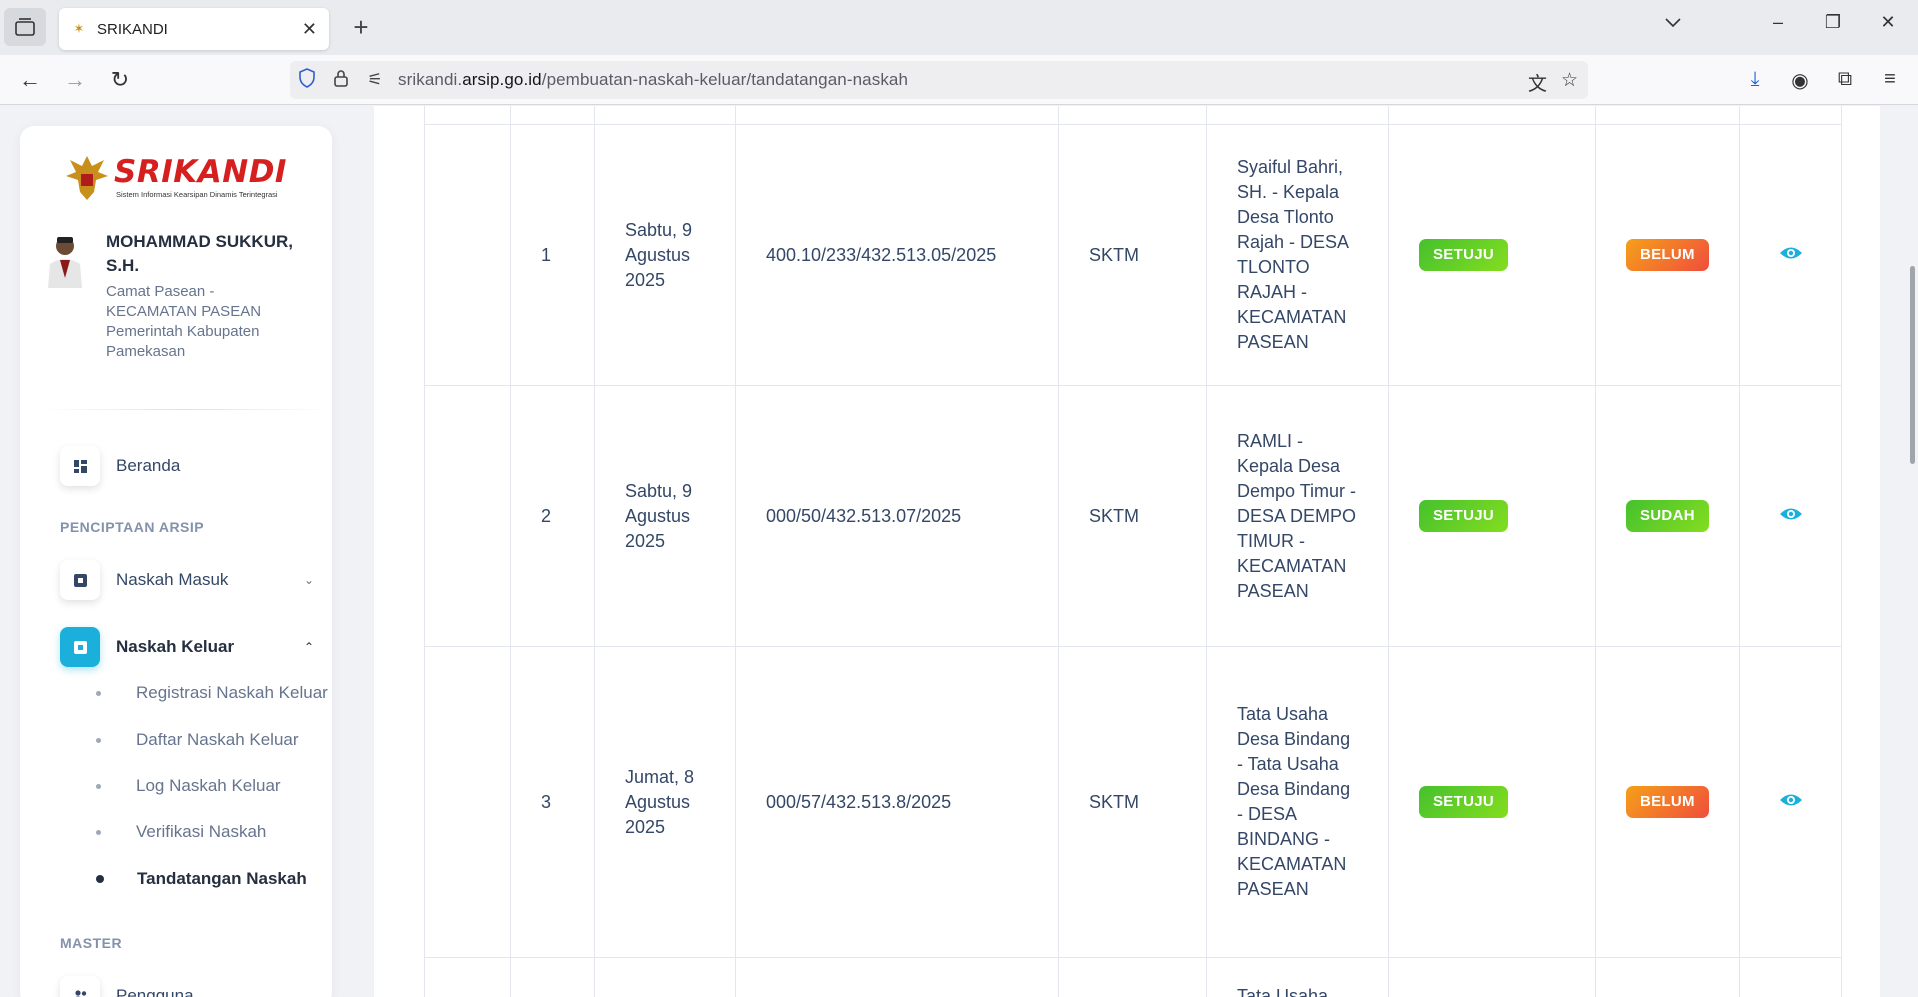 The image size is (1918, 997). What do you see at coordinates (309, 647) in the screenshot?
I see `chevron-up-icon: ⌃` at bounding box center [309, 647].